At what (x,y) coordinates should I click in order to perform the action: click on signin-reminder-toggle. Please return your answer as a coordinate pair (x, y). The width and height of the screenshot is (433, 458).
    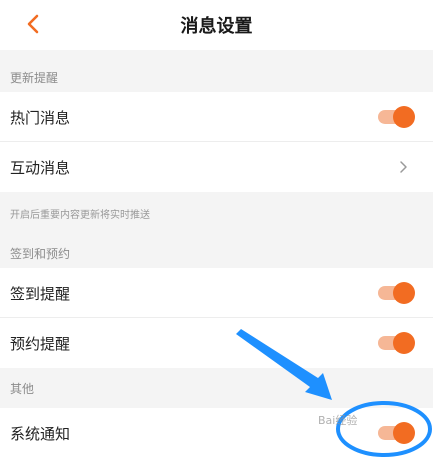
    Looking at the image, I should click on (396, 293).